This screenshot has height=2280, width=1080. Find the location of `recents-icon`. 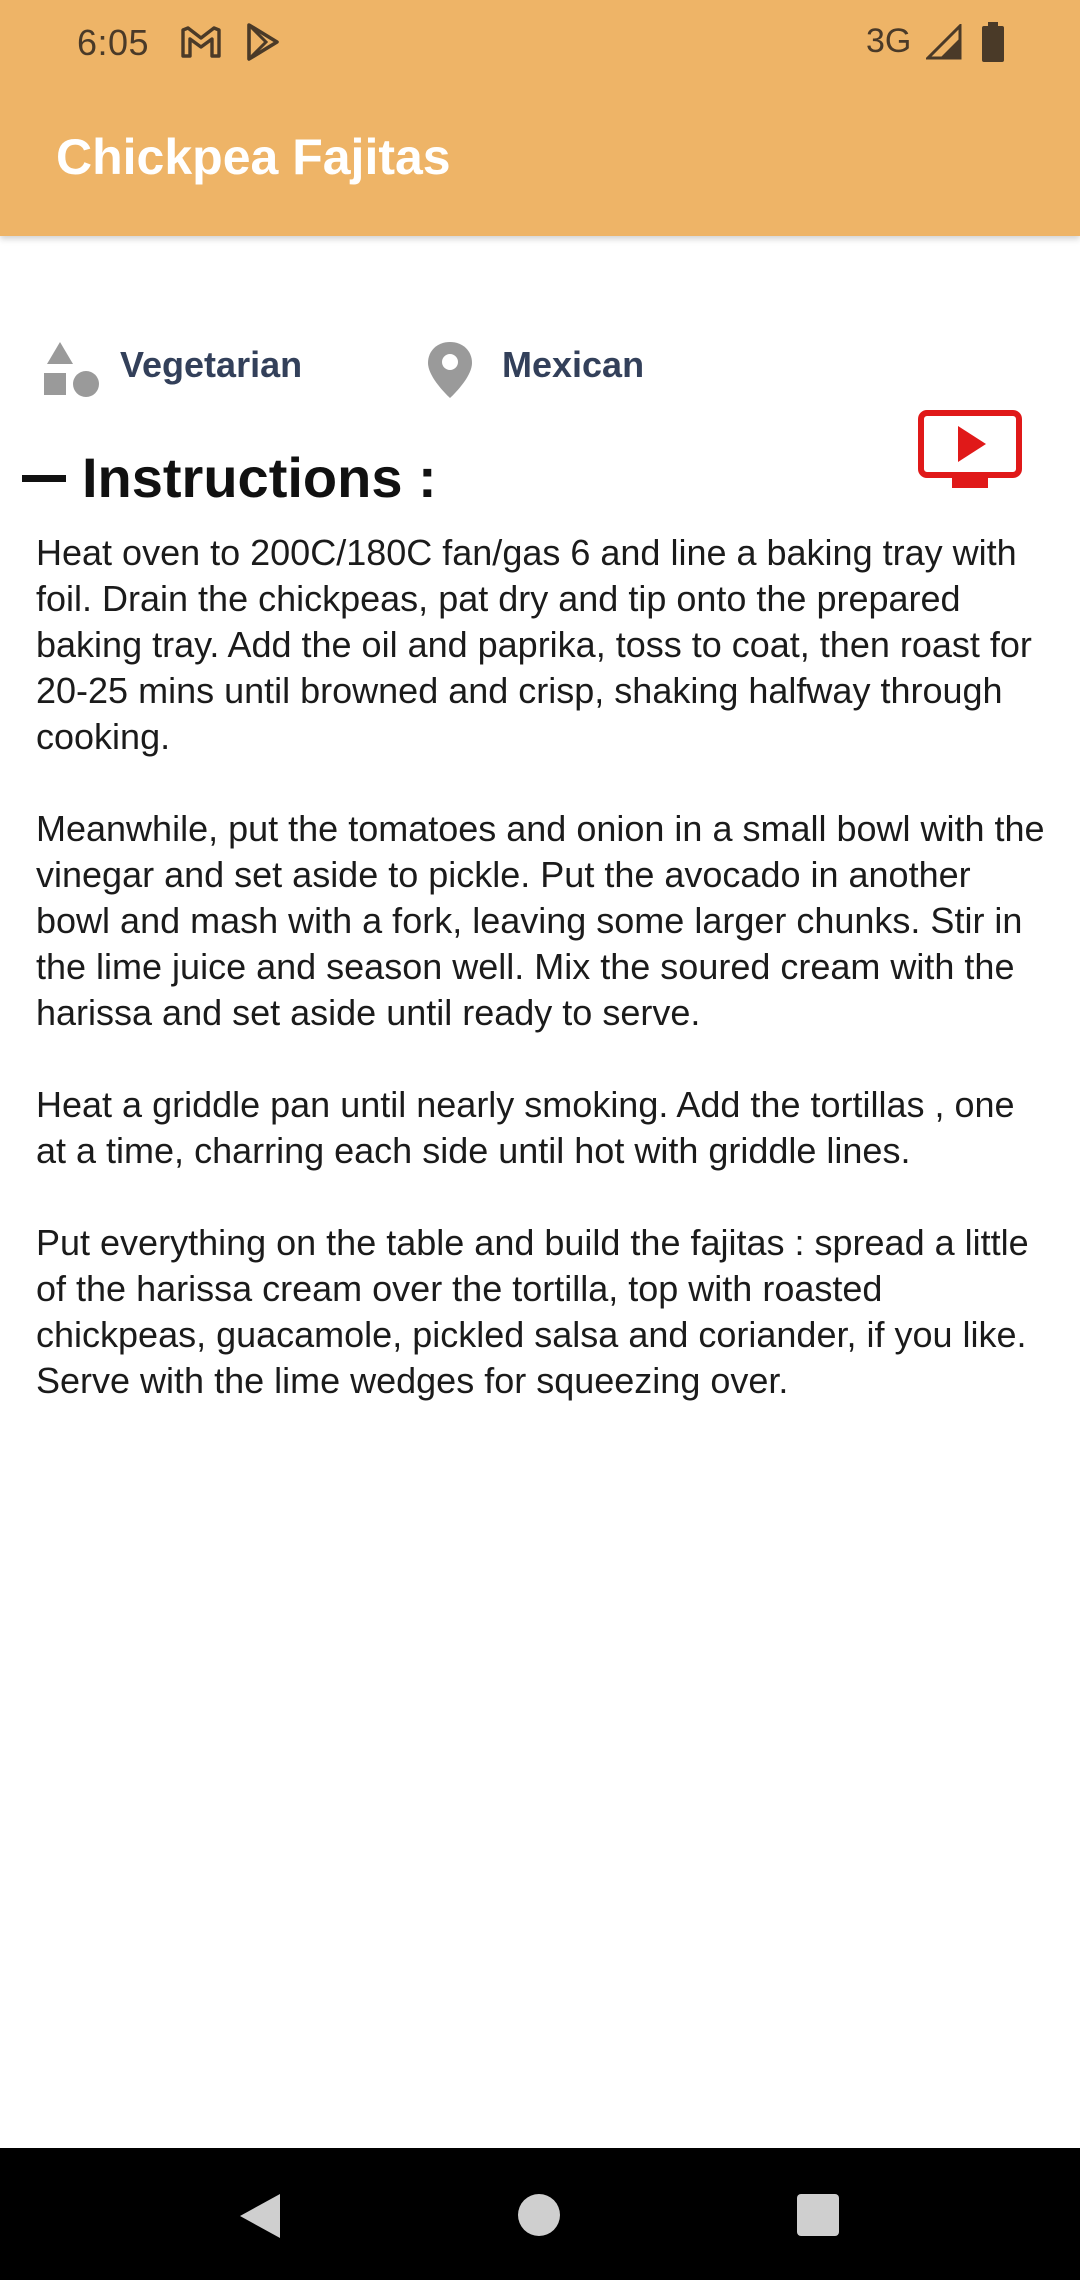

recents-icon is located at coordinates (818, 2215).